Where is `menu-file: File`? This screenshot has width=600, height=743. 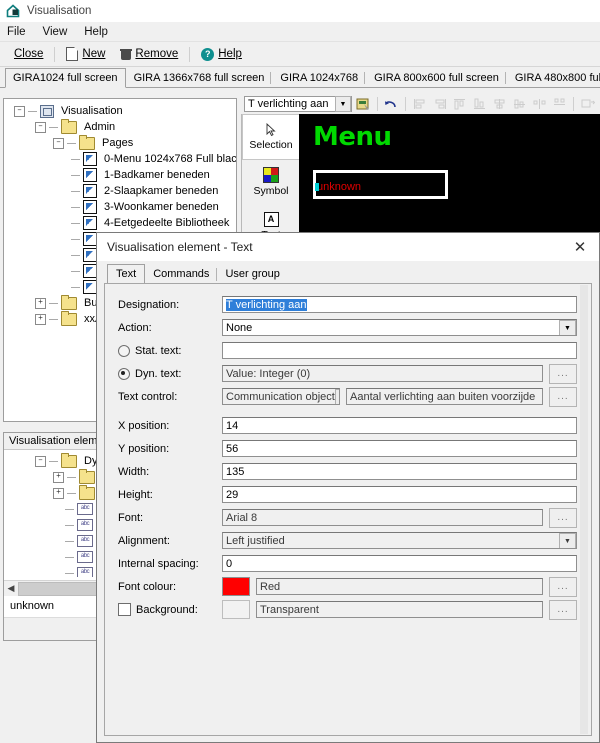 menu-file: File is located at coordinates (16, 32).